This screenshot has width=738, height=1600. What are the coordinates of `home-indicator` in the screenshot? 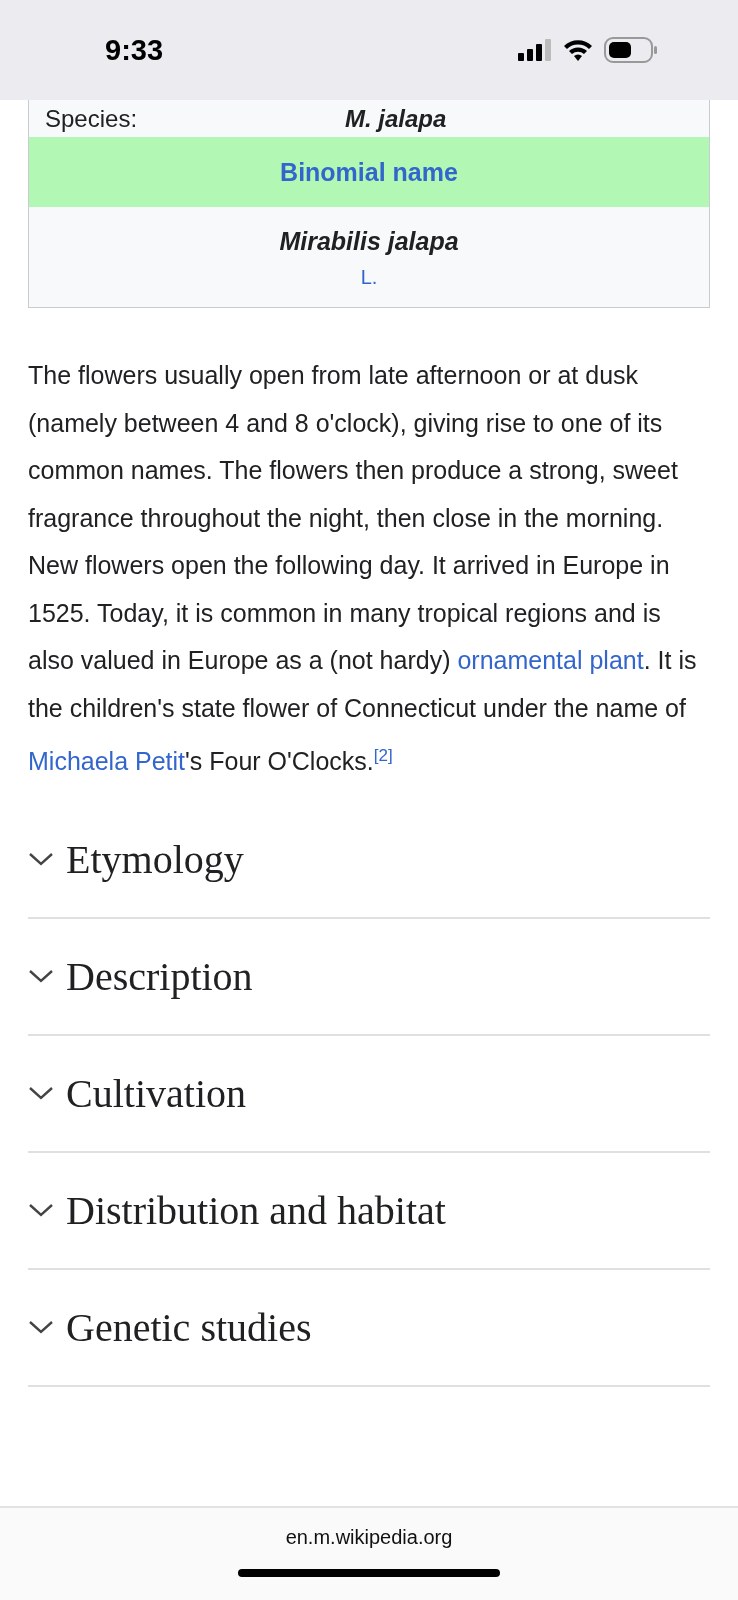 It's located at (369, 1573).